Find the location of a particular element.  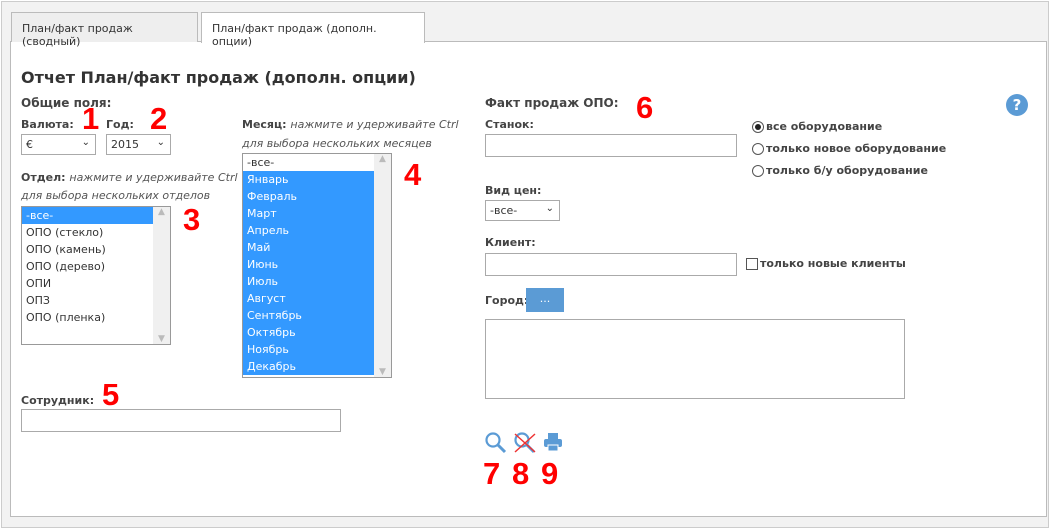

checkbox-icon is located at coordinates (752, 264).